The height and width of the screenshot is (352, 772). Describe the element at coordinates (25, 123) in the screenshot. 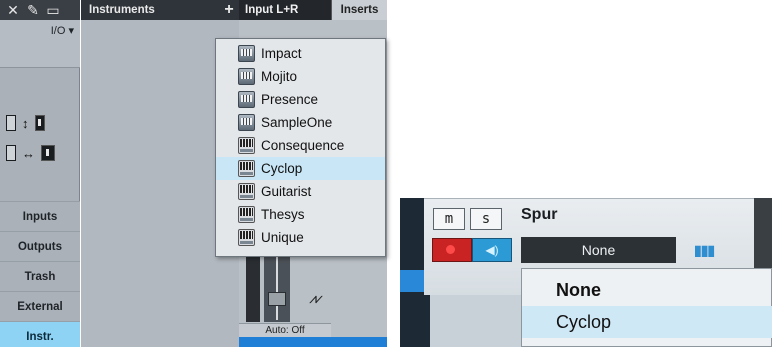

I see `resize-vertical-icon: ↕` at that location.